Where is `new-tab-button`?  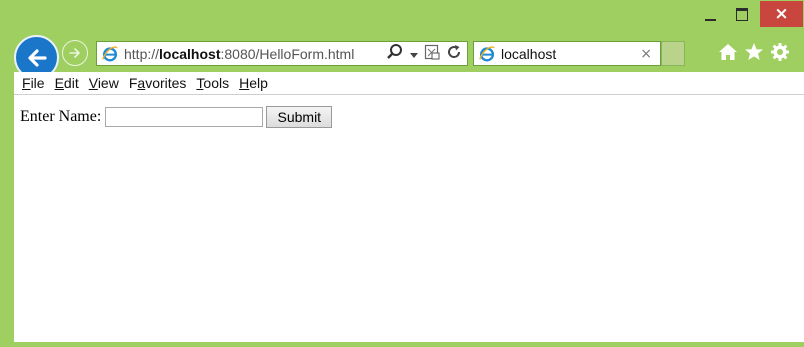 new-tab-button is located at coordinates (673, 53).